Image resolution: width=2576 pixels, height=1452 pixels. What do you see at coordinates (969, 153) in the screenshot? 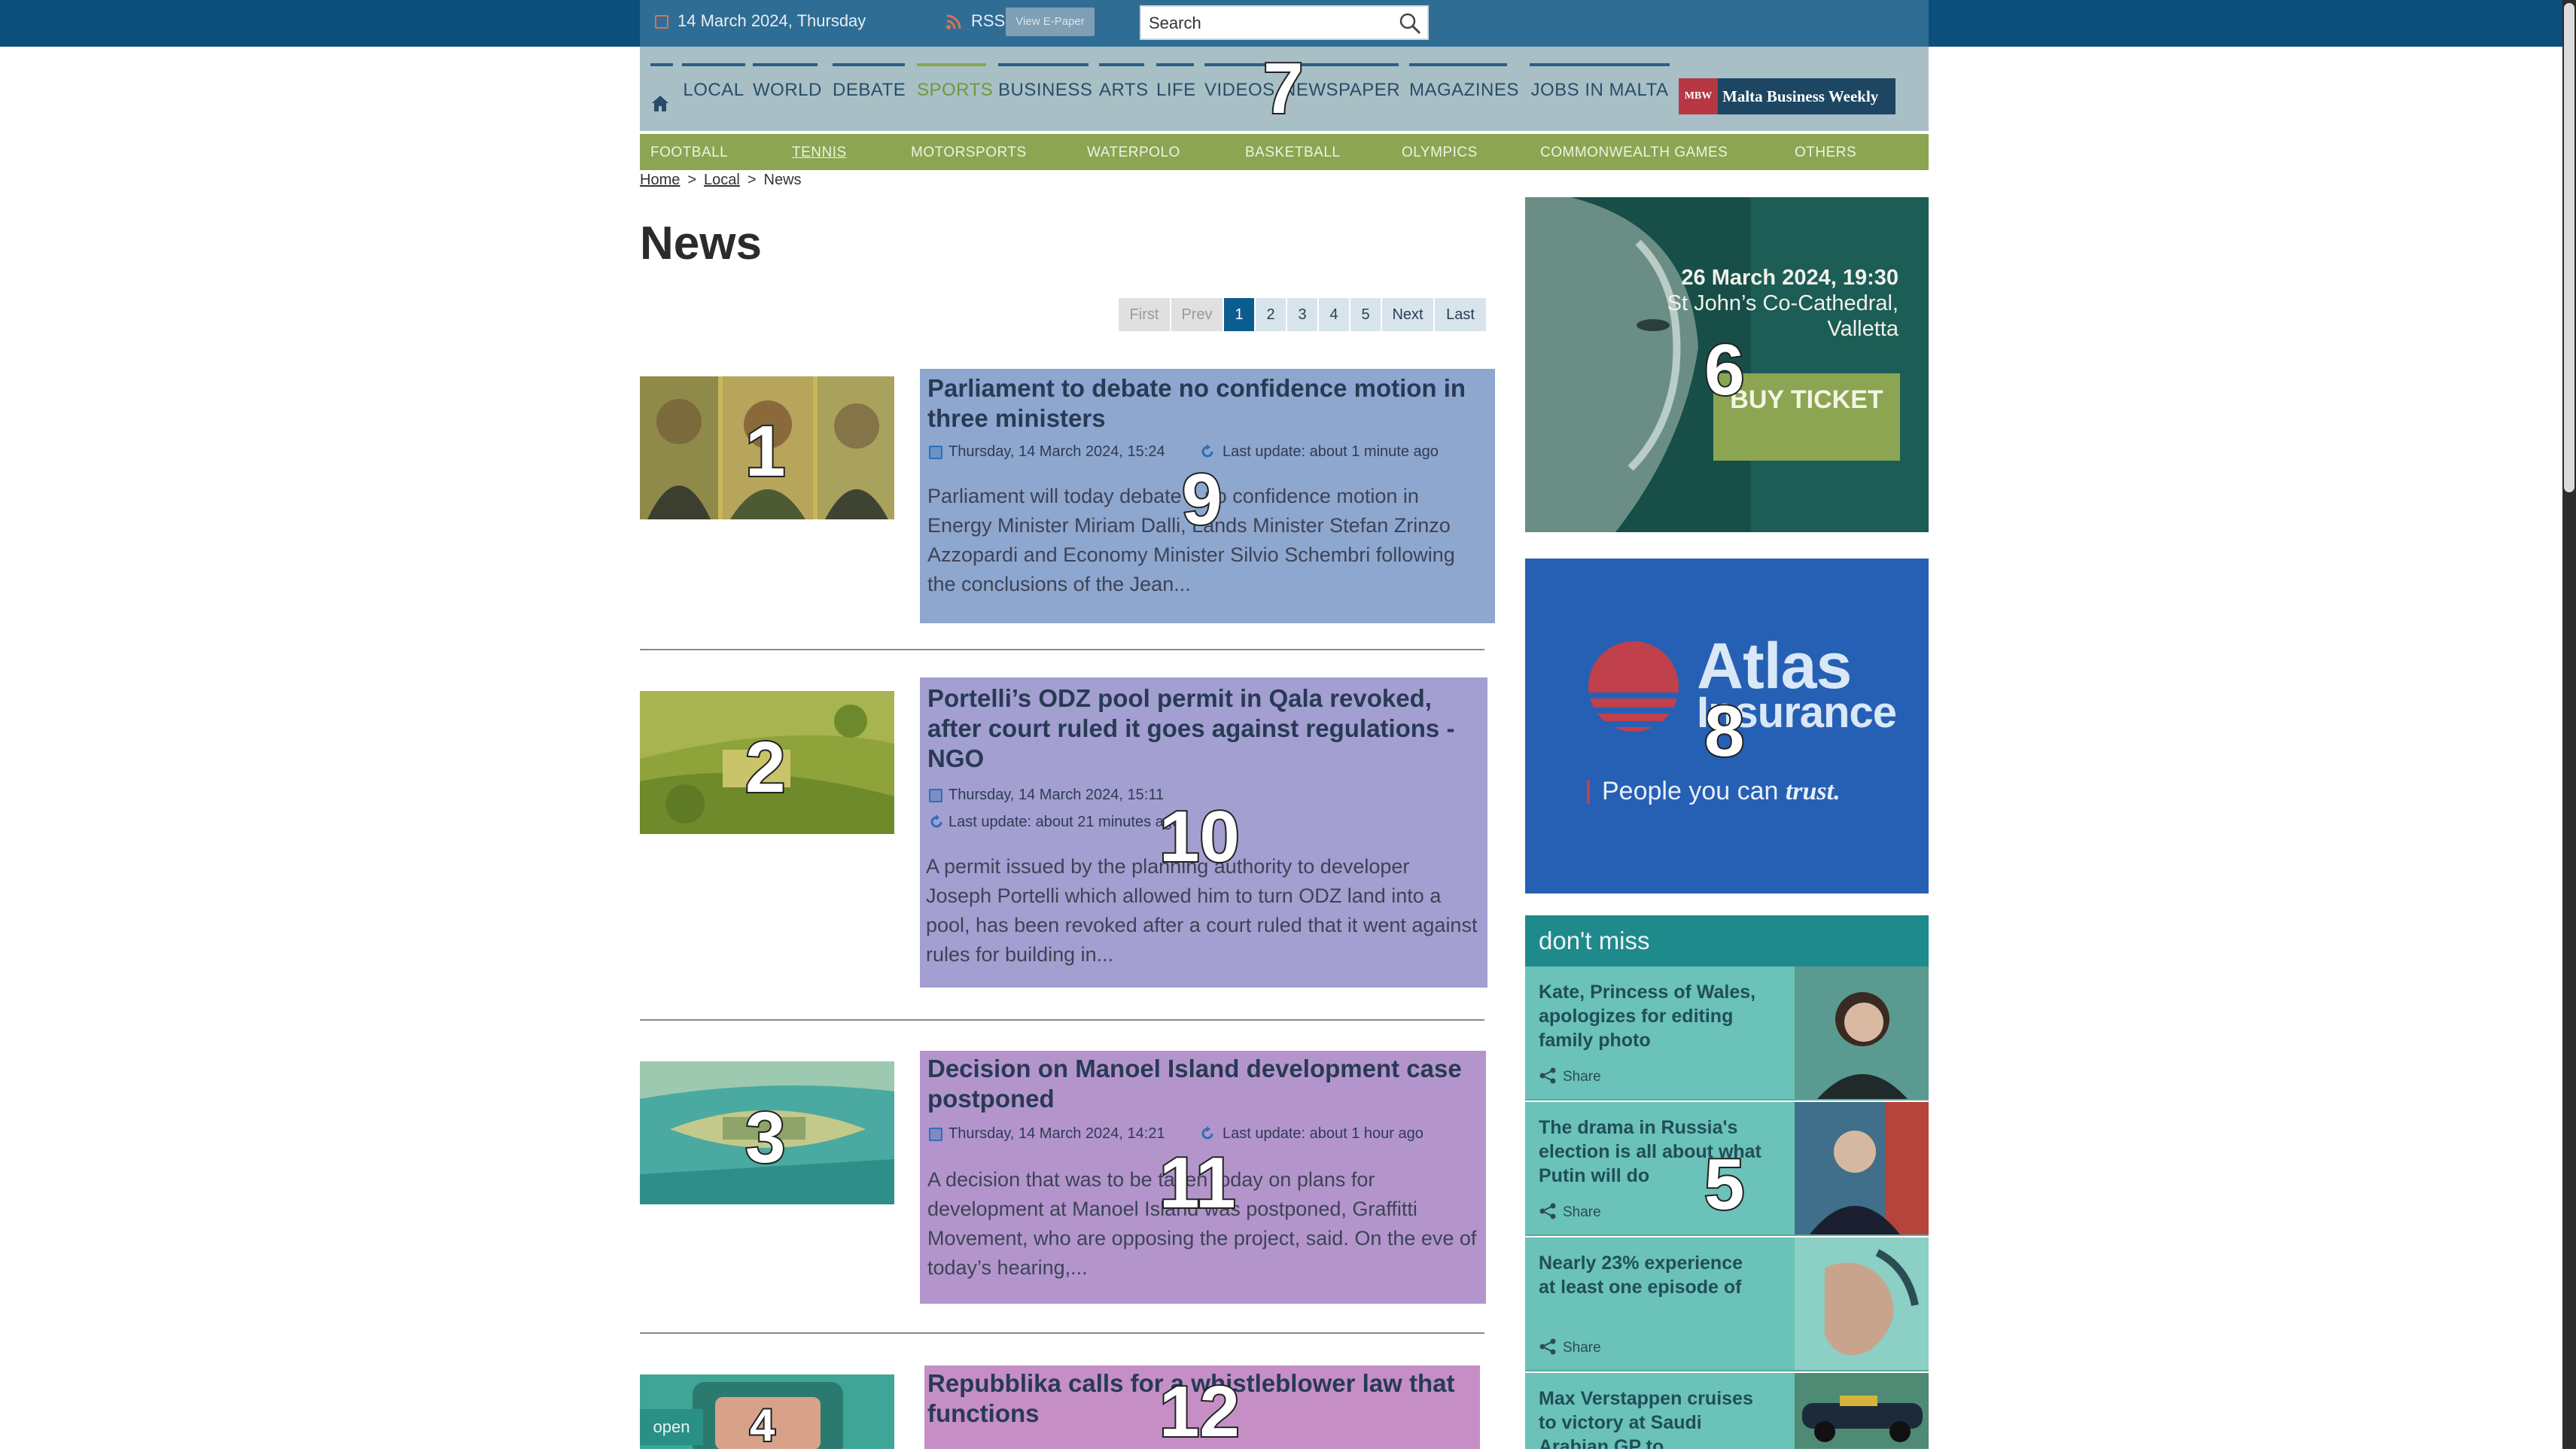
I see `subnav-motorsports: MOTORSPORTS` at bounding box center [969, 153].